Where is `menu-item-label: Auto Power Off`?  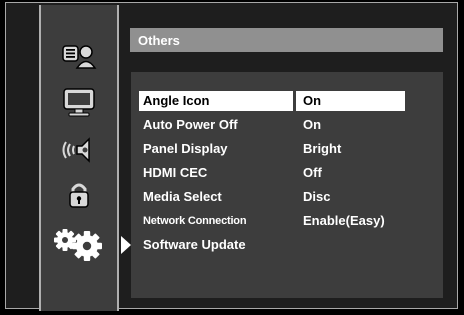 menu-item-label: Auto Power Off is located at coordinates (216, 125).